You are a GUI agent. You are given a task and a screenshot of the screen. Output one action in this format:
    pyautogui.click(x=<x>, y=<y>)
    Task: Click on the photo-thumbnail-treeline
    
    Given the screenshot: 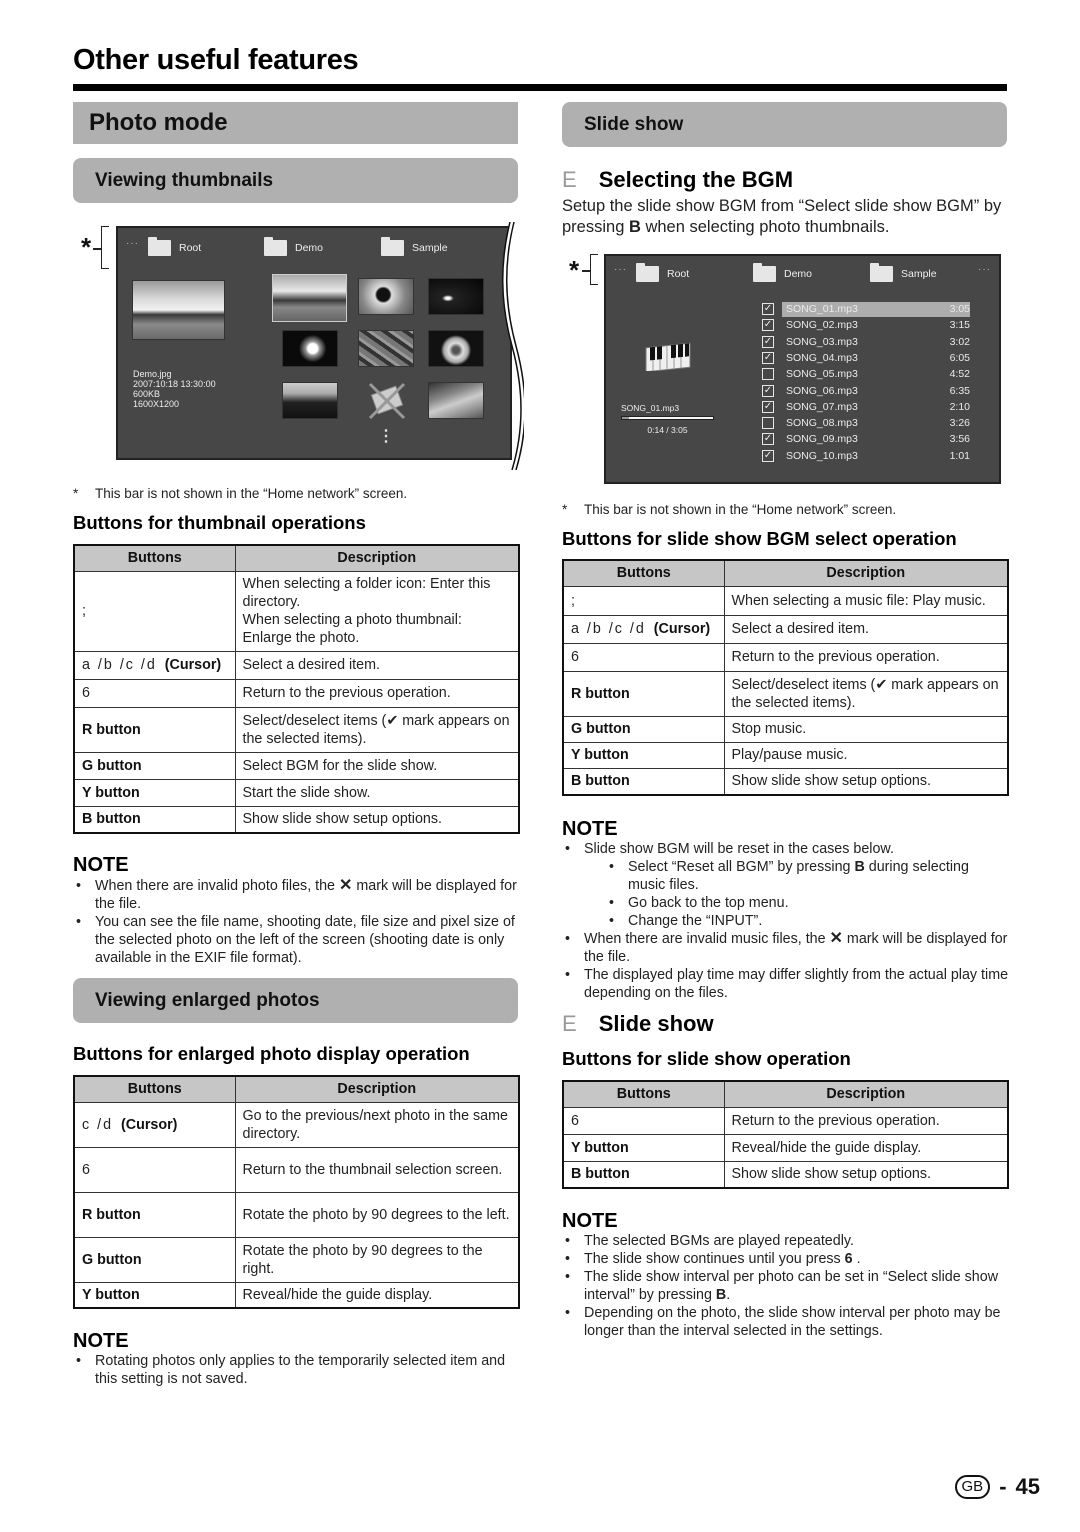 What is the action you would take?
    pyautogui.click(x=310, y=400)
    